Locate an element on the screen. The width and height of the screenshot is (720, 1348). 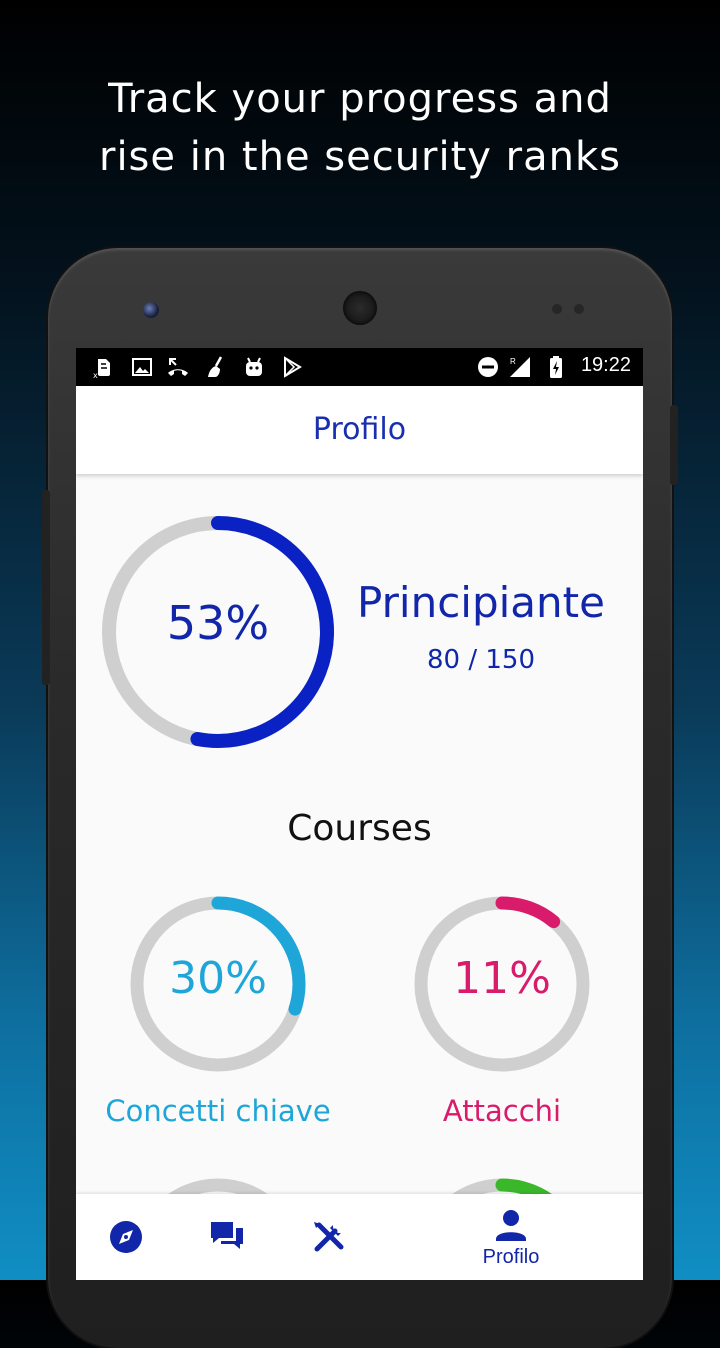
course-percent: 11% is located at coordinates (502, 978).